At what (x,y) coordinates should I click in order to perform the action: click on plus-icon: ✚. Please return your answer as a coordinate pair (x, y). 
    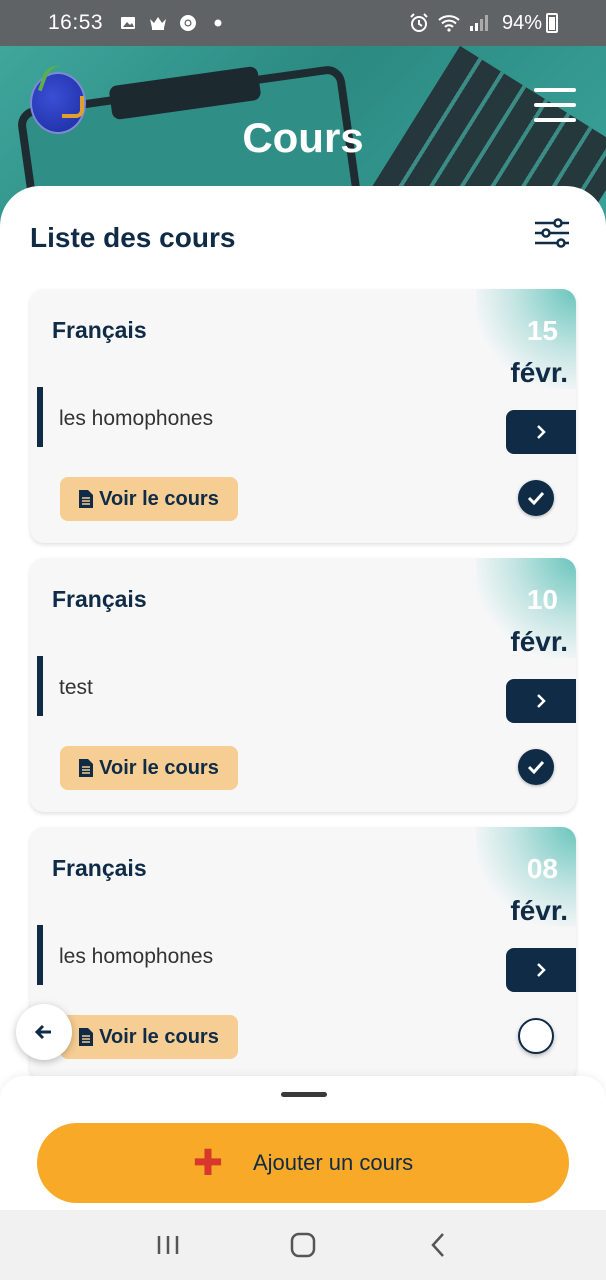
    Looking at the image, I should click on (207, 1162).